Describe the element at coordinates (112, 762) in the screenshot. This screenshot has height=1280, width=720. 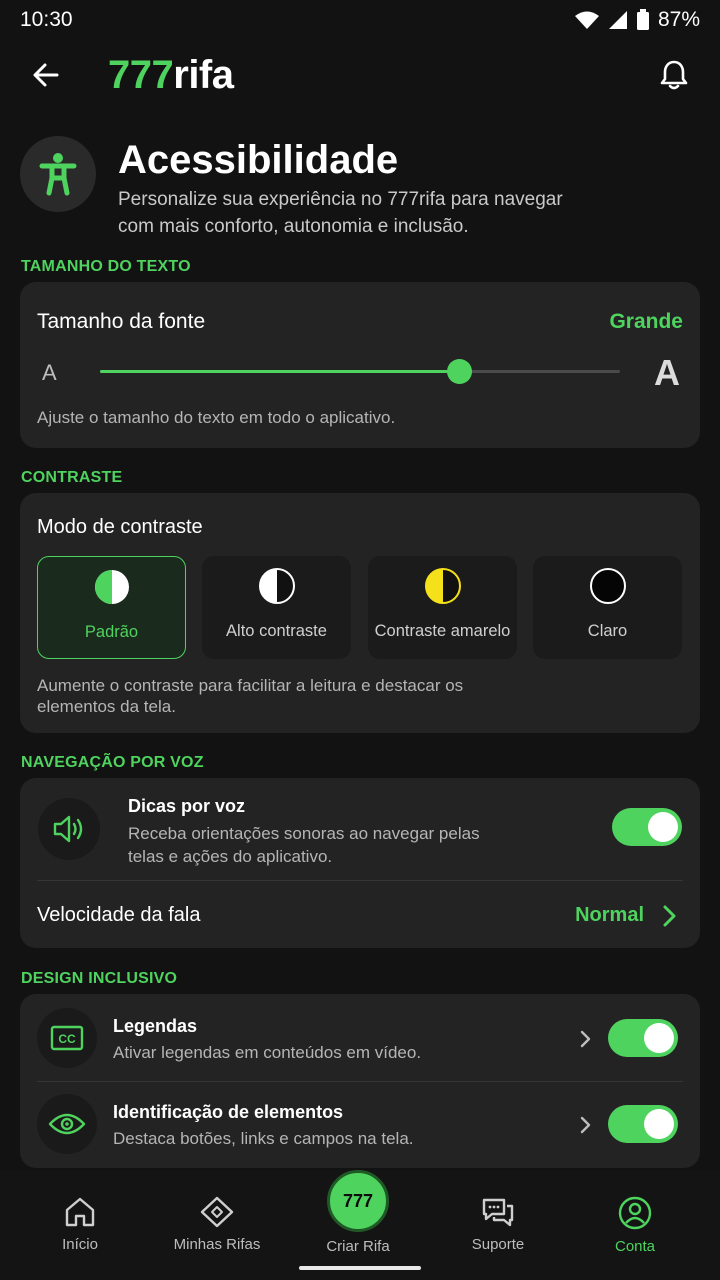
I see `section-voice-navigation: NAVEGAÇÃO POR VOZ` at that location.